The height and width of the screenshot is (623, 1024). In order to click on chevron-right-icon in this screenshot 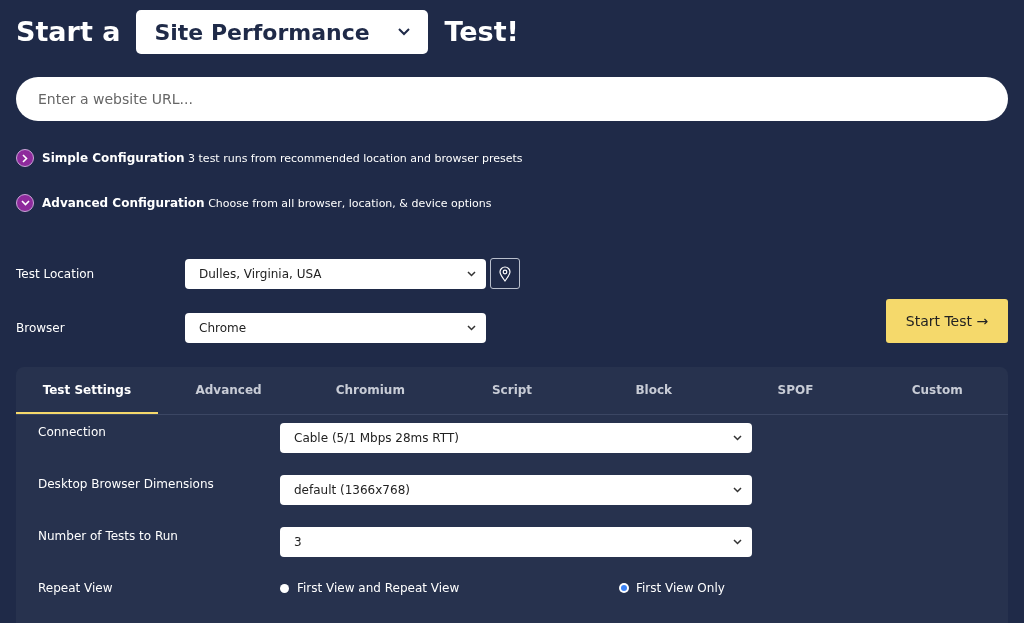, I will do `click(25, 158)`.